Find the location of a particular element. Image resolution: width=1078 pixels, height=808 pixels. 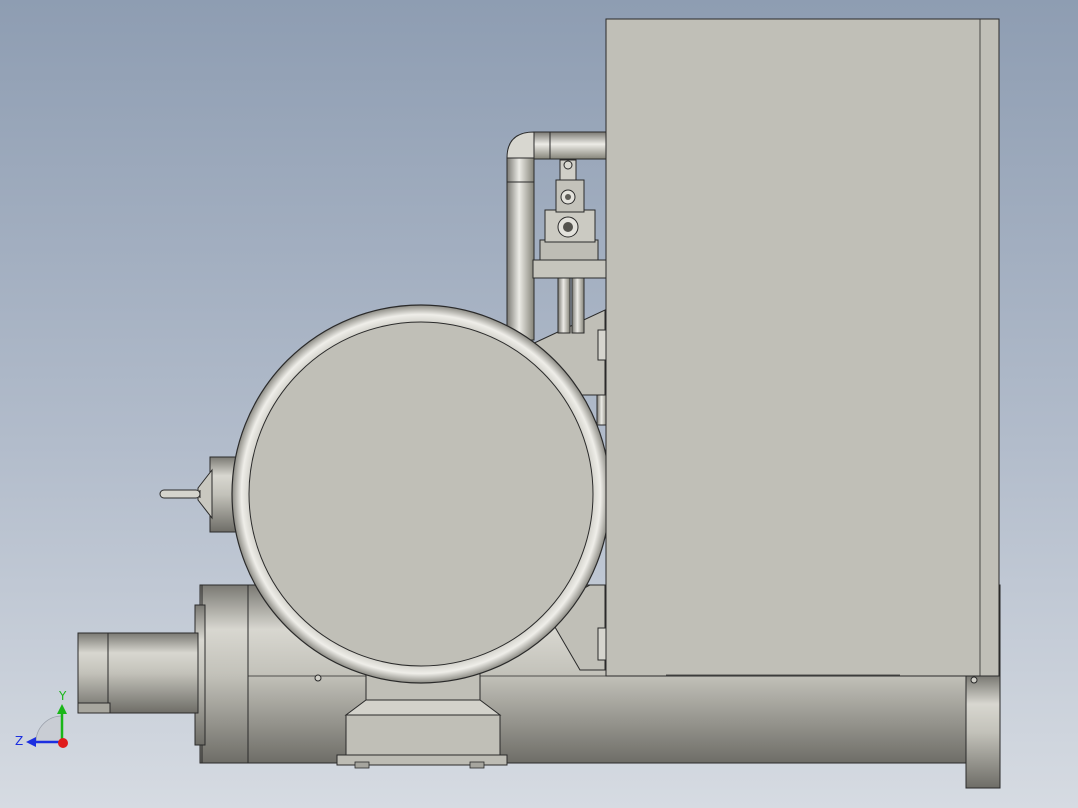

motor-housing is located at coordinates (138, 673).